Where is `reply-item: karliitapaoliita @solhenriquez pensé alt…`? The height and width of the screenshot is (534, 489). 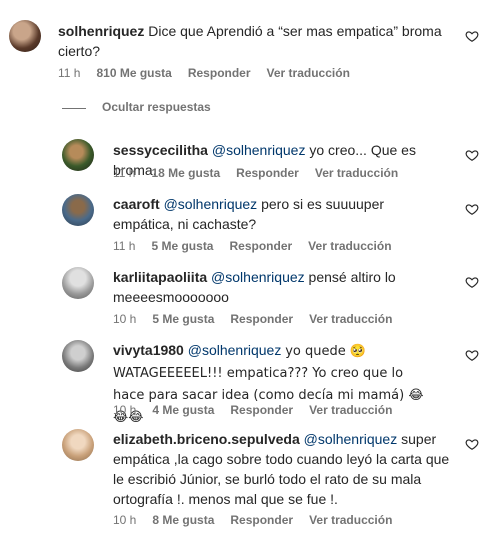
reply-item: karliitapaoliita @solhenriquez pensé alt… is located at coordinates (244, 295).